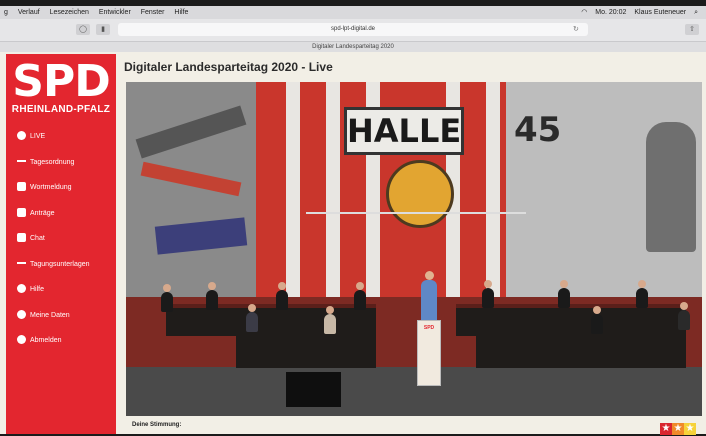  I want to click on tab-title: Digitaler Landesparteitag 2020, so click(353, 47).